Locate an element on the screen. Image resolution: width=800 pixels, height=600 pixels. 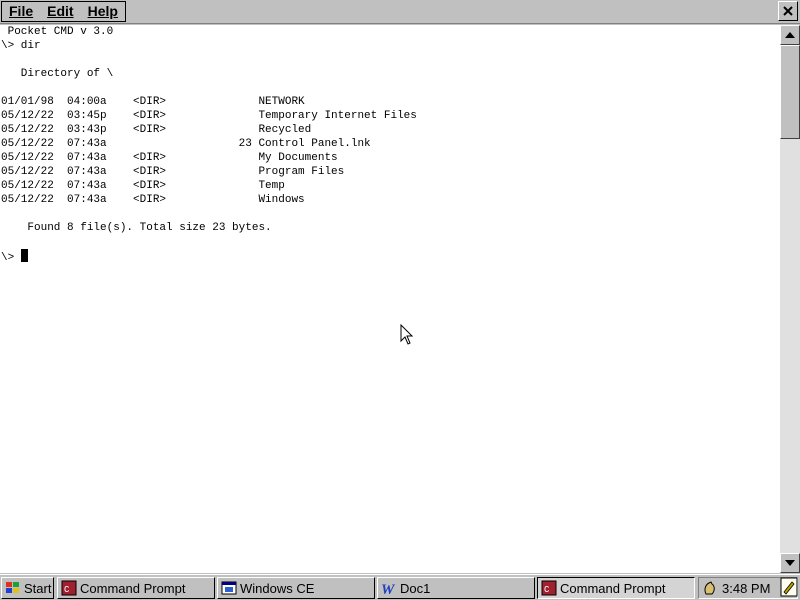
mouse-pointer-icon is located at coordinates (407, 334).